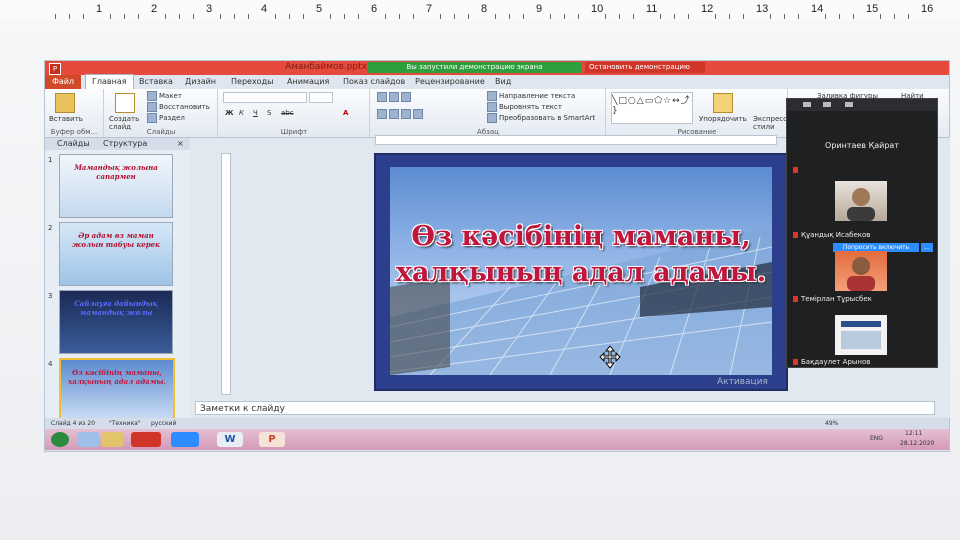 The width and height of the screenshot is (960, 540). What do you see at coordinates (326, 67) in the screenshot?
I see `document-title: Аманбаймов.pptx` at bounding box center [326, 67].